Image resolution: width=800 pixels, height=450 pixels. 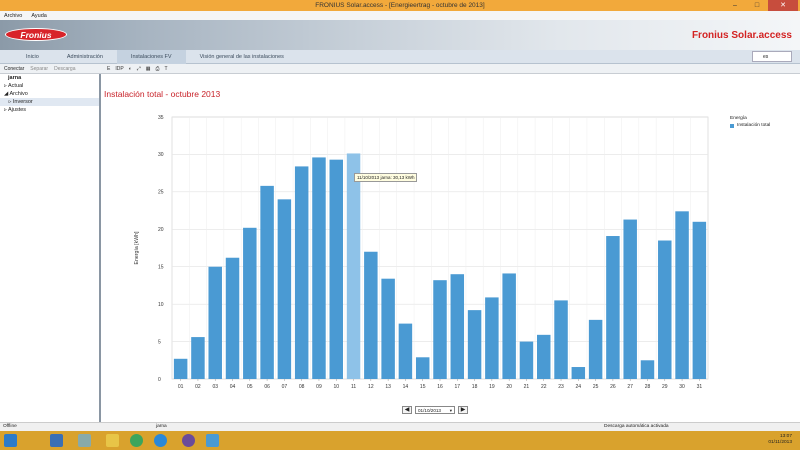 I want to click on minimize-button: –, so click(x=735, y=5).